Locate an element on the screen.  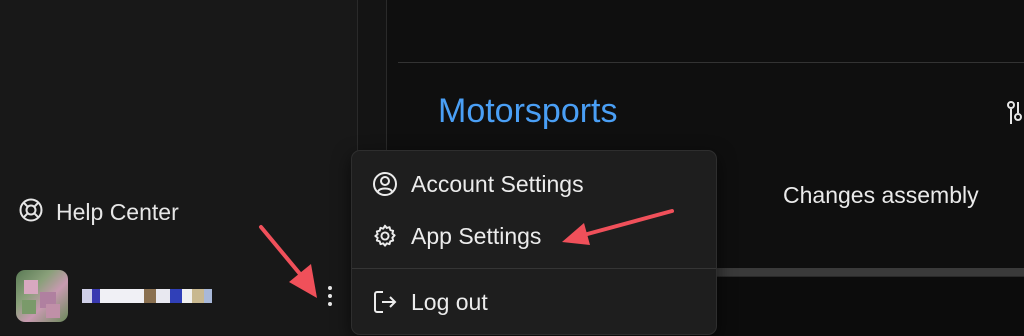
horizontal-scrollbar is located at coordinates (857, 272).